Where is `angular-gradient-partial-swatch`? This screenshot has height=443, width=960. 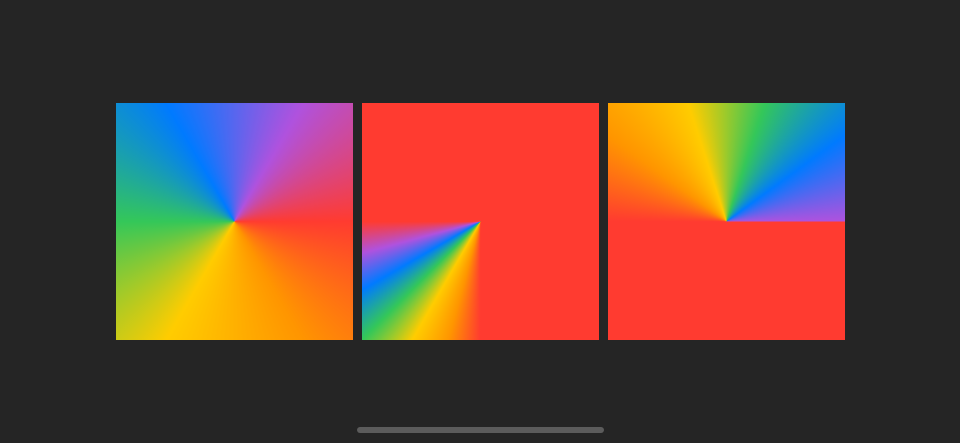
angular-gradient-partial-swatch is located at coordinates (480, 221).